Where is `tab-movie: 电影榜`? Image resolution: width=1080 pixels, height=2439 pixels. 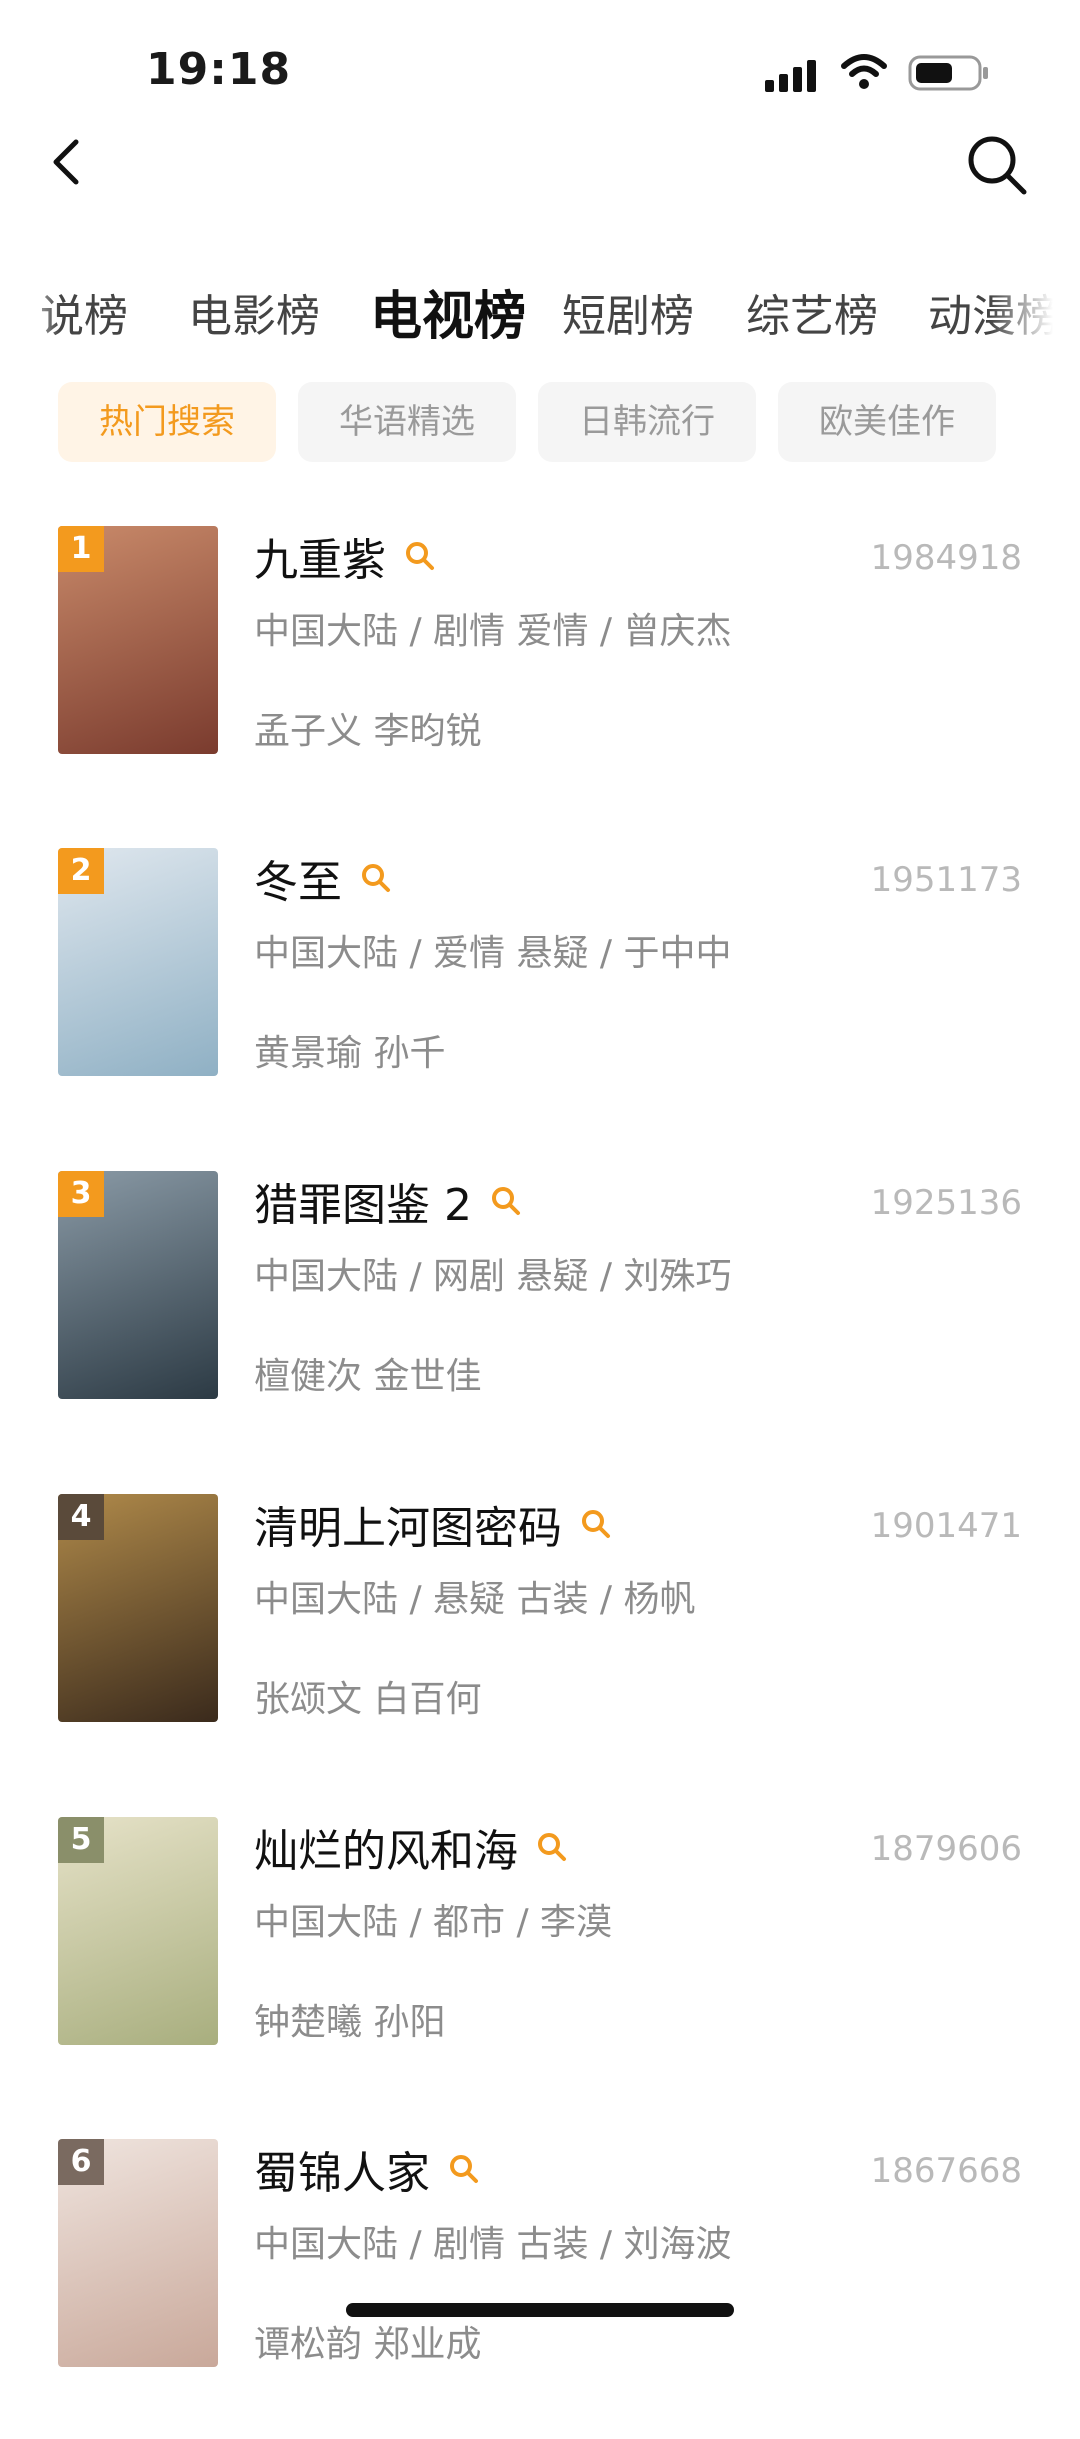
tab-movie: 电影榜 is located at coordinates (254, 312).